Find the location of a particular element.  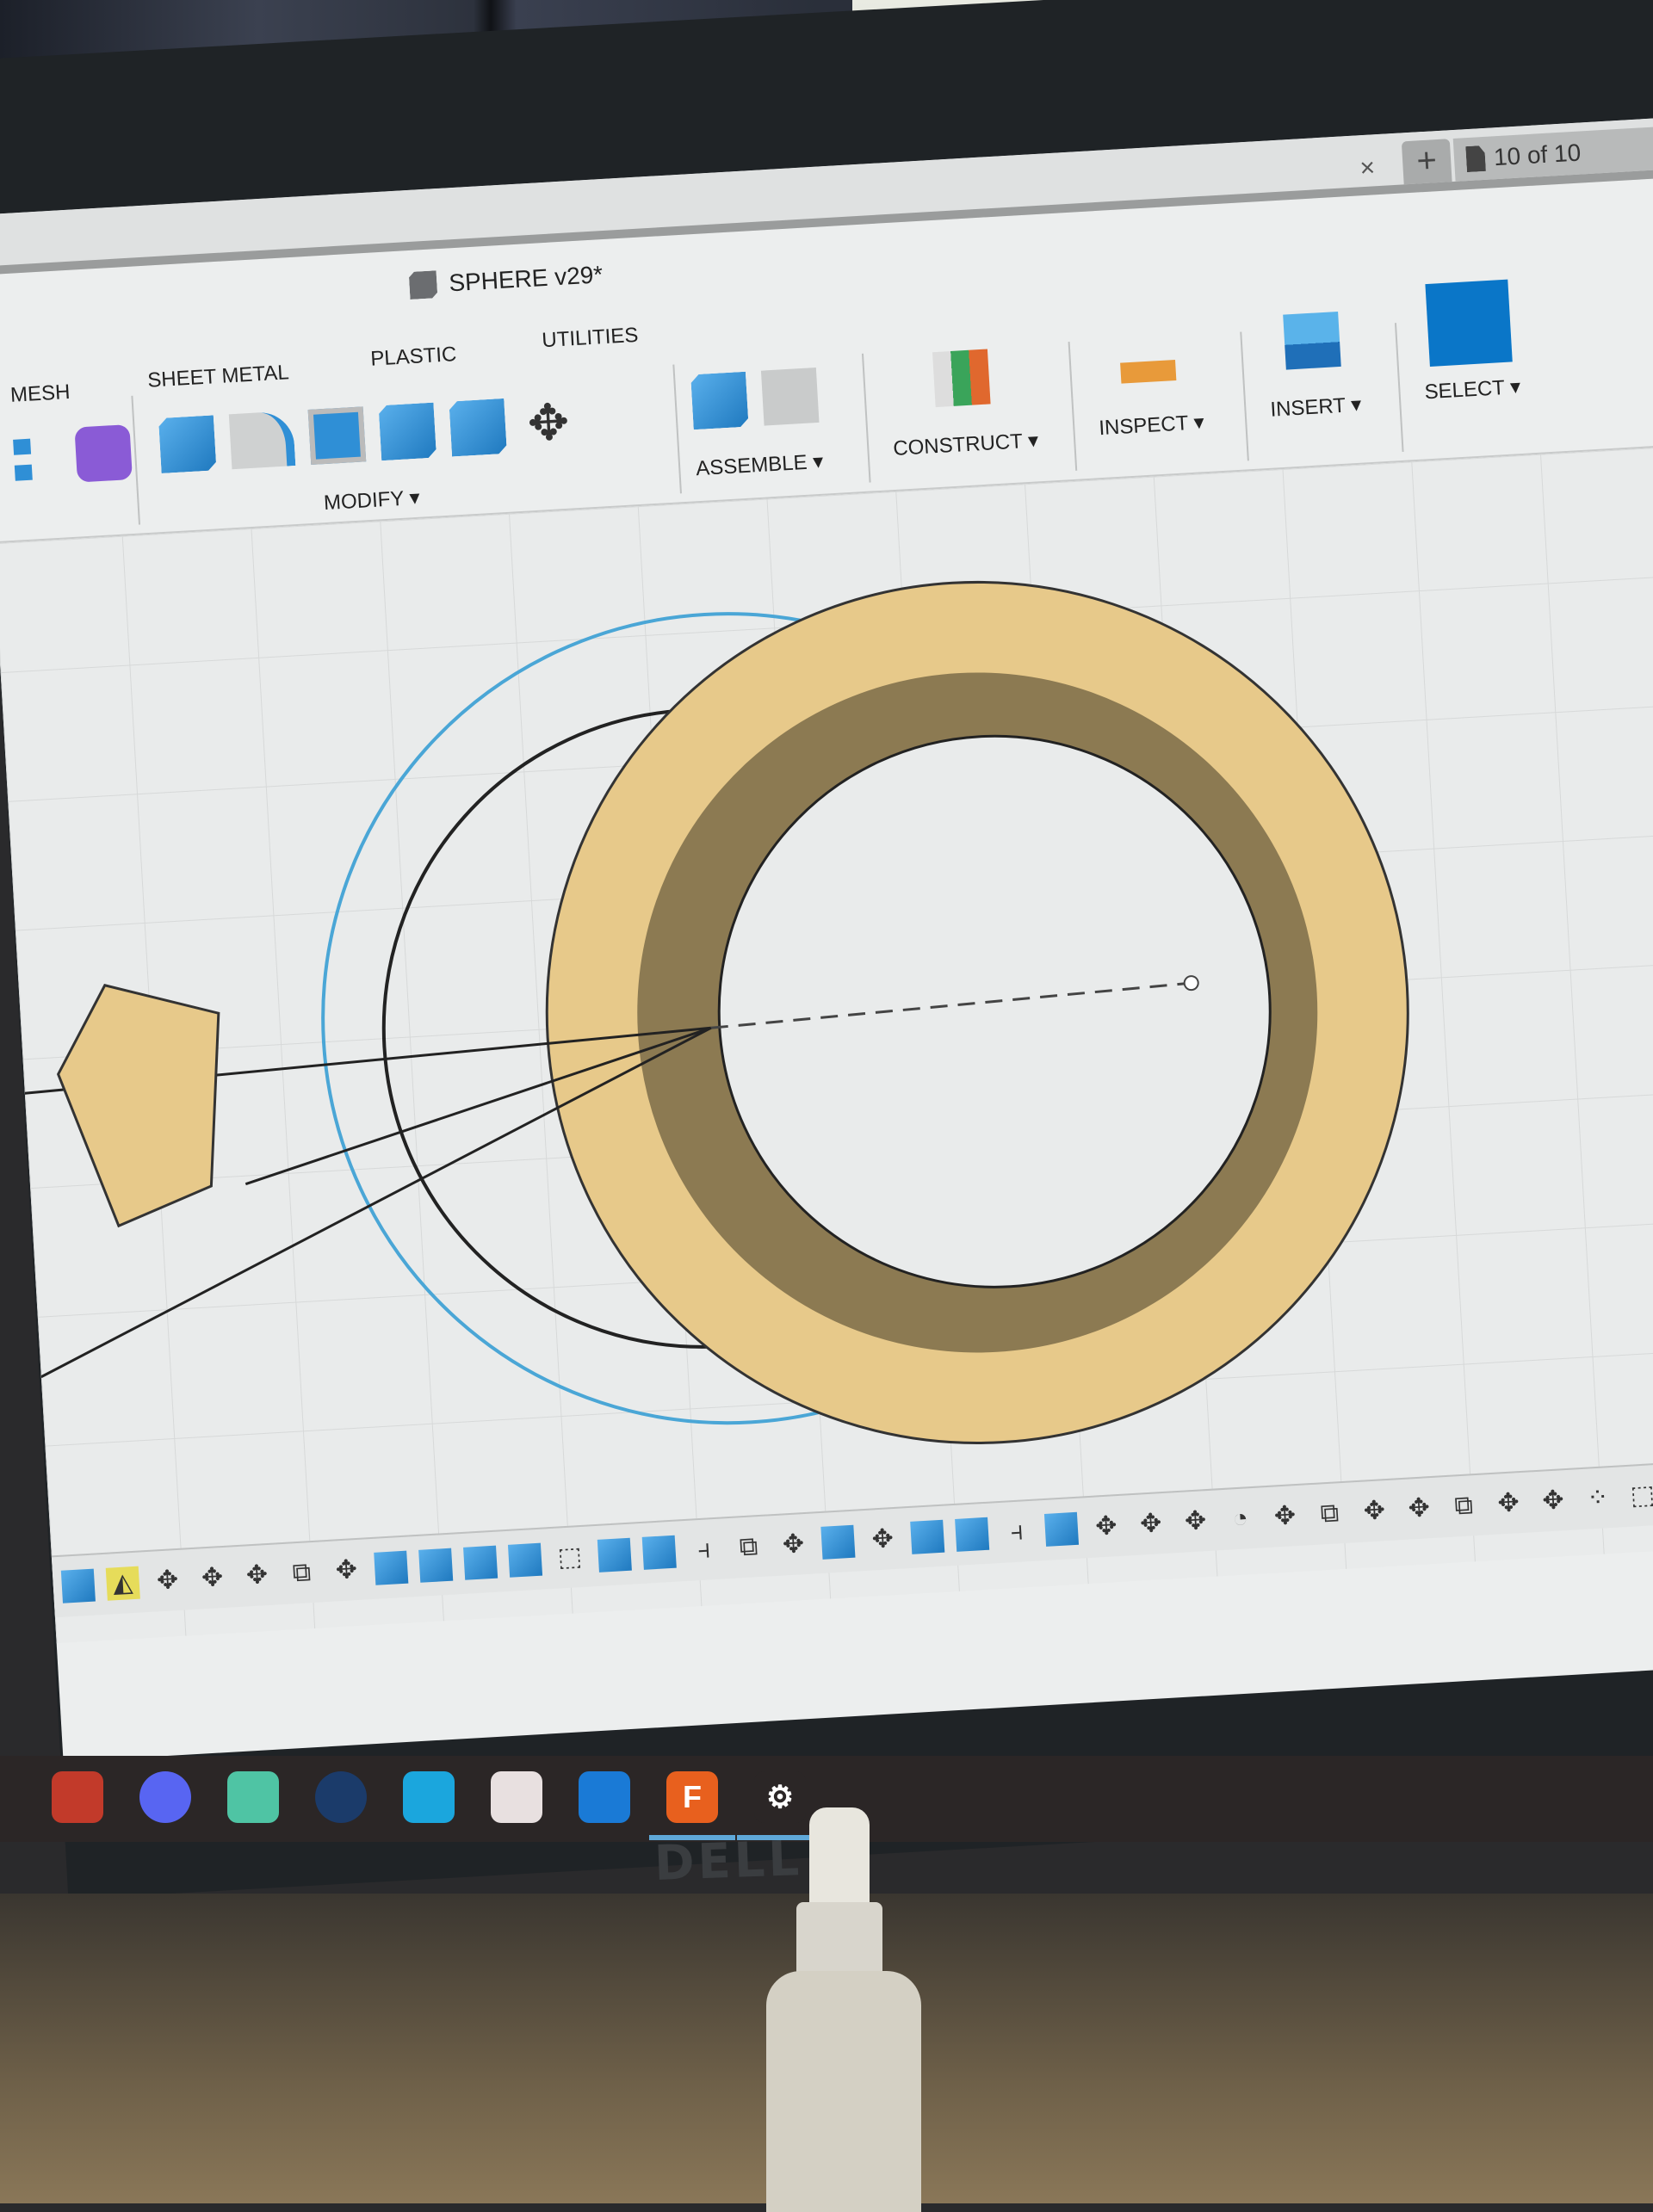

document-edit-icon is located at coordinates (1475, 159).